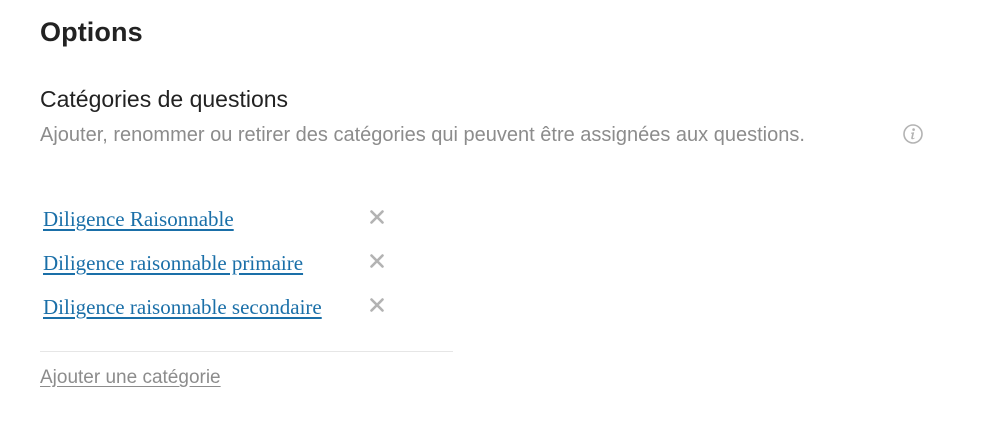  What do you see at coordinates (182, 307) in the screenshot?
I see `category-link: Diligence raisonnable secondaire` at bounding box center [182, 307].